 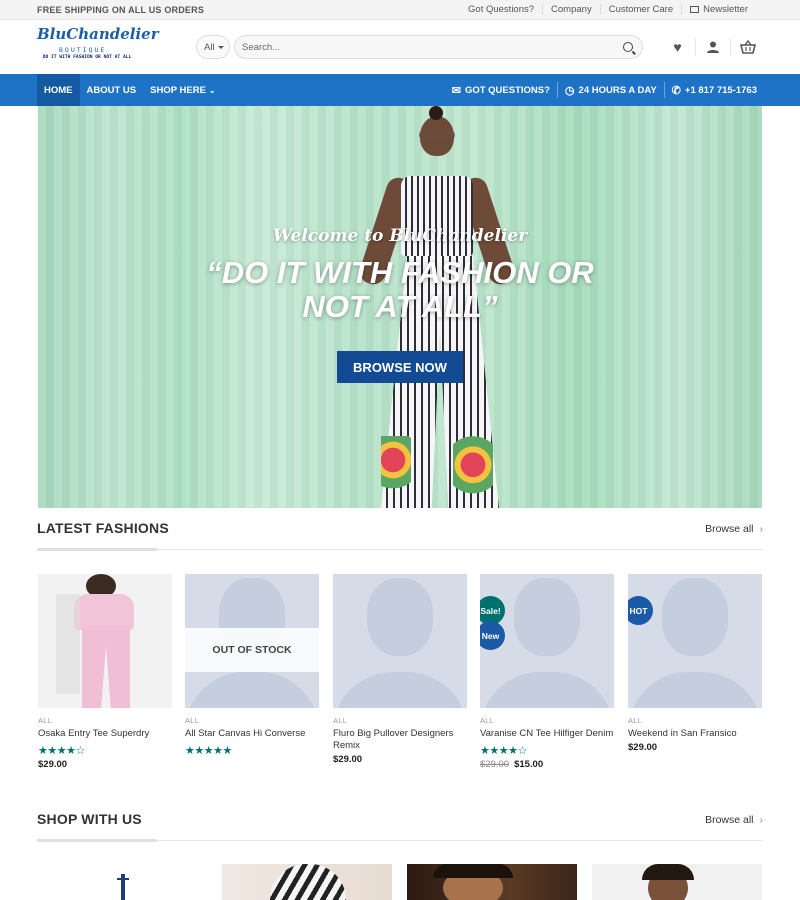 I want to click on envelope-icon: ✉, so click(x=456, y=90).